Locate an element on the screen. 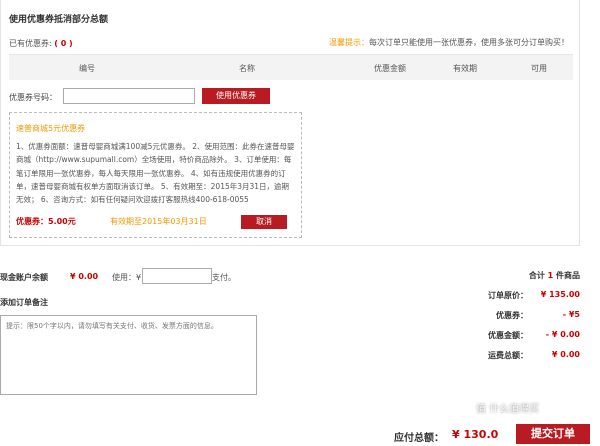  summary-value: - ¥5 is located at coordinates (571, 314).